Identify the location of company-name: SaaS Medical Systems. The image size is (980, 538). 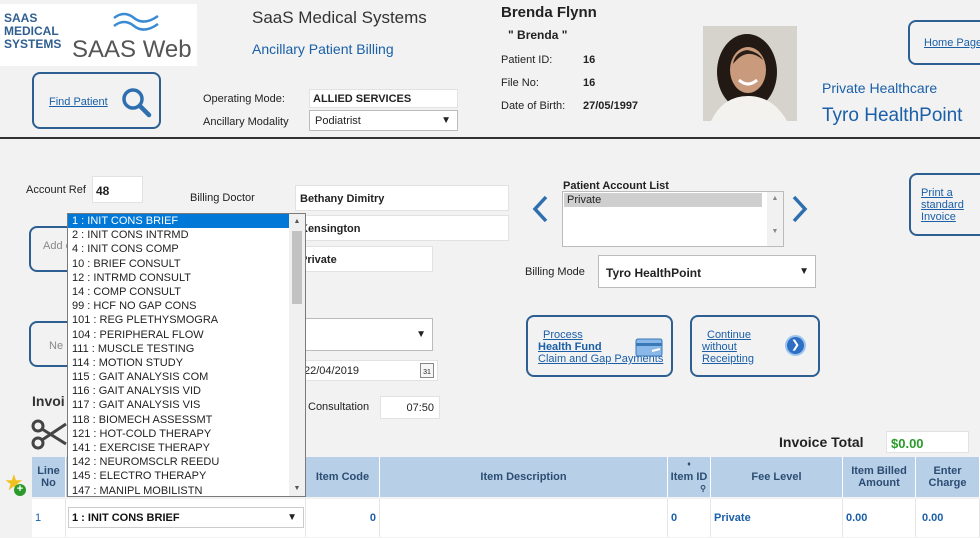
(339, 17).